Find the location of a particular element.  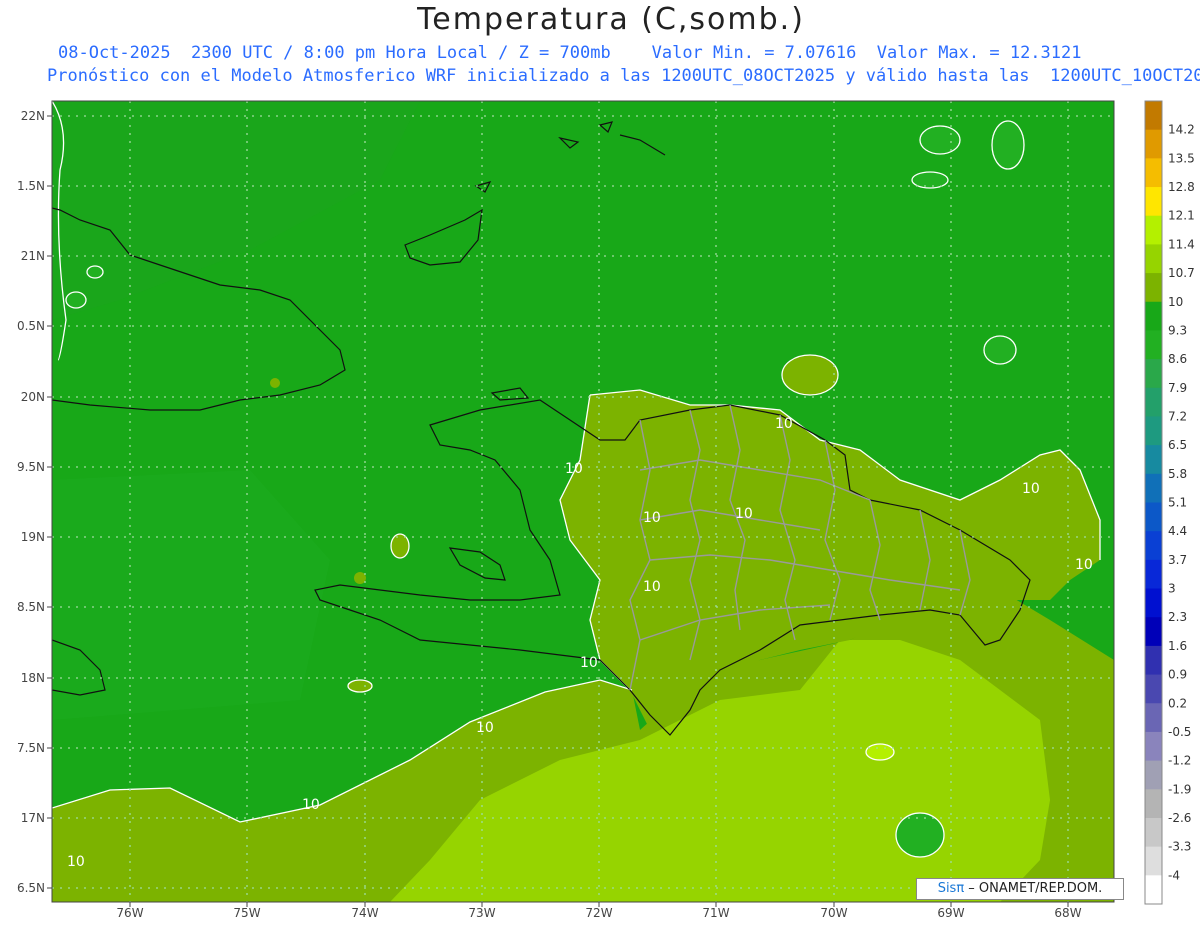

lon-label: 70W is located at coordinates (833, 913).